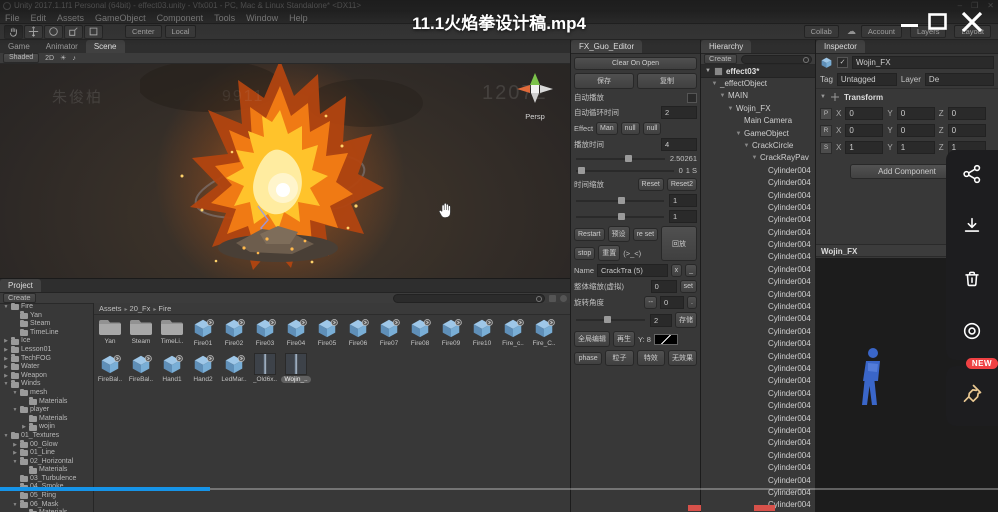 This screenshot has height=512, width=998. I want to click on save-button: 保存, so click(604, 81).